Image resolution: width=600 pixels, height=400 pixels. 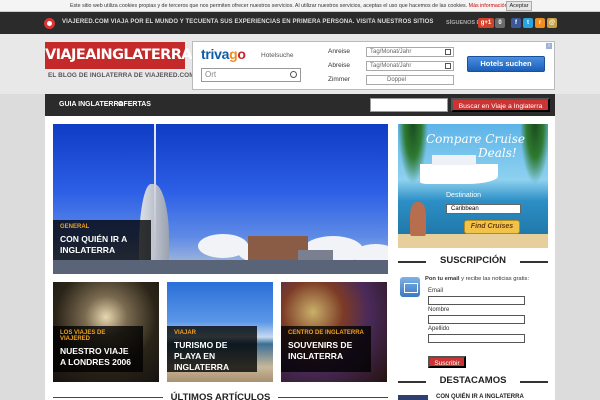 I want to click on trivago-logo-part: tri, so click(x=208, y=54).